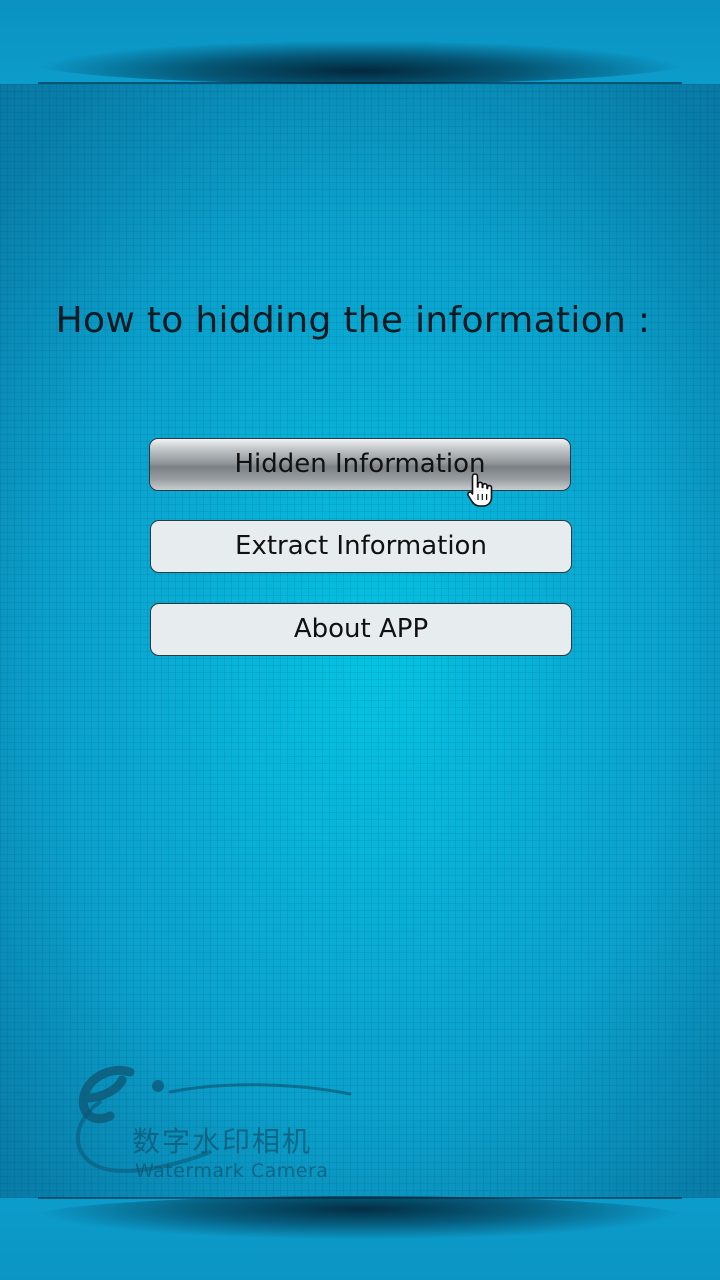 Image resolution: width=720 pixels, height=1280 pixels. I want to click on hand-pointer-icon, so click(480, 490).